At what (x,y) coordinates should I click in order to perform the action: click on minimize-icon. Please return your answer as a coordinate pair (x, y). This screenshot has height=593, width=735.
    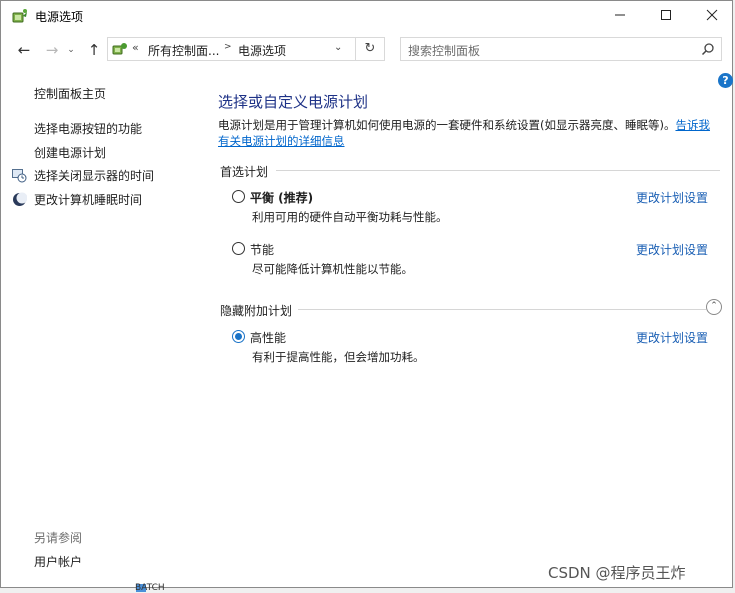
    Looking at the image, I should click on (620, 15).